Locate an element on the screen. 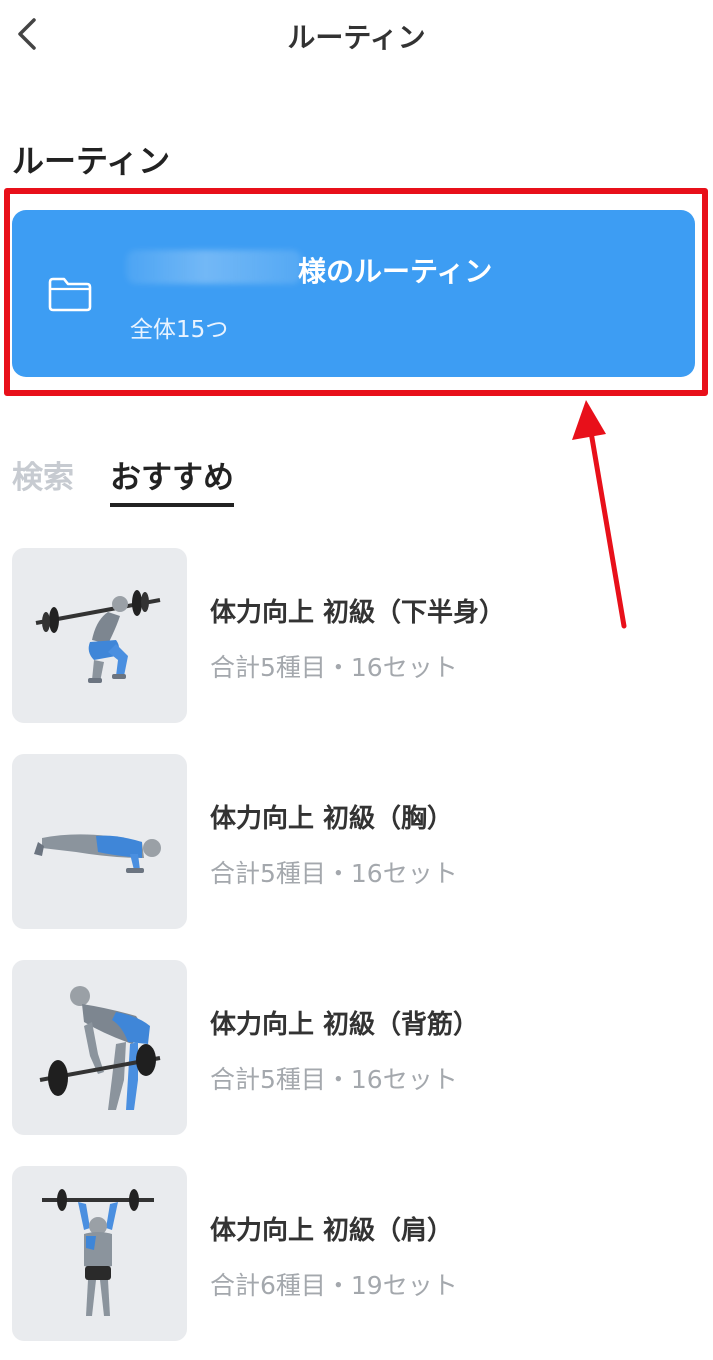 The height and width of the screenshot is (1360, 713). push-up-exercise-illustration is located at coordinates (99, 841).